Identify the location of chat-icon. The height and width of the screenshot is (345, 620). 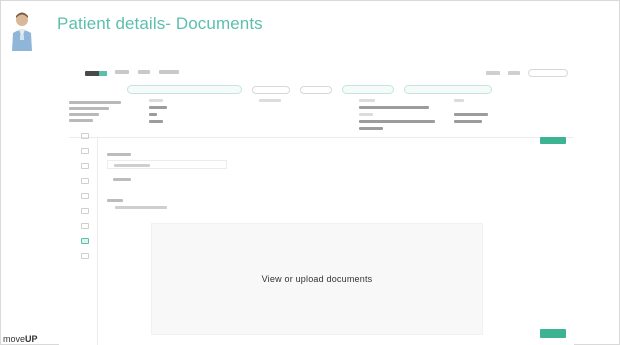
(85, 196).